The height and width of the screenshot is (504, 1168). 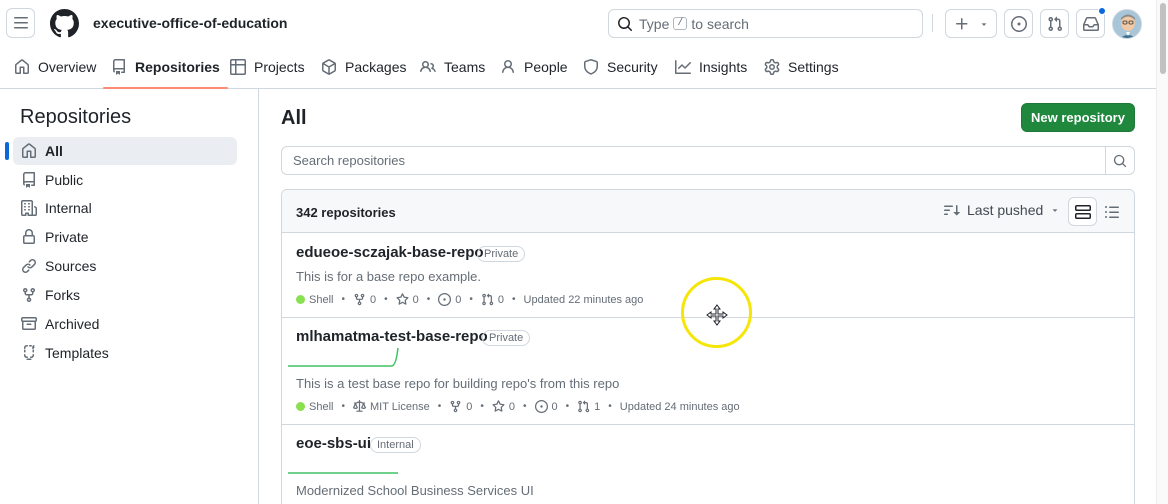 I want to click on license-label: MIT License, so click(x=399, y=406).